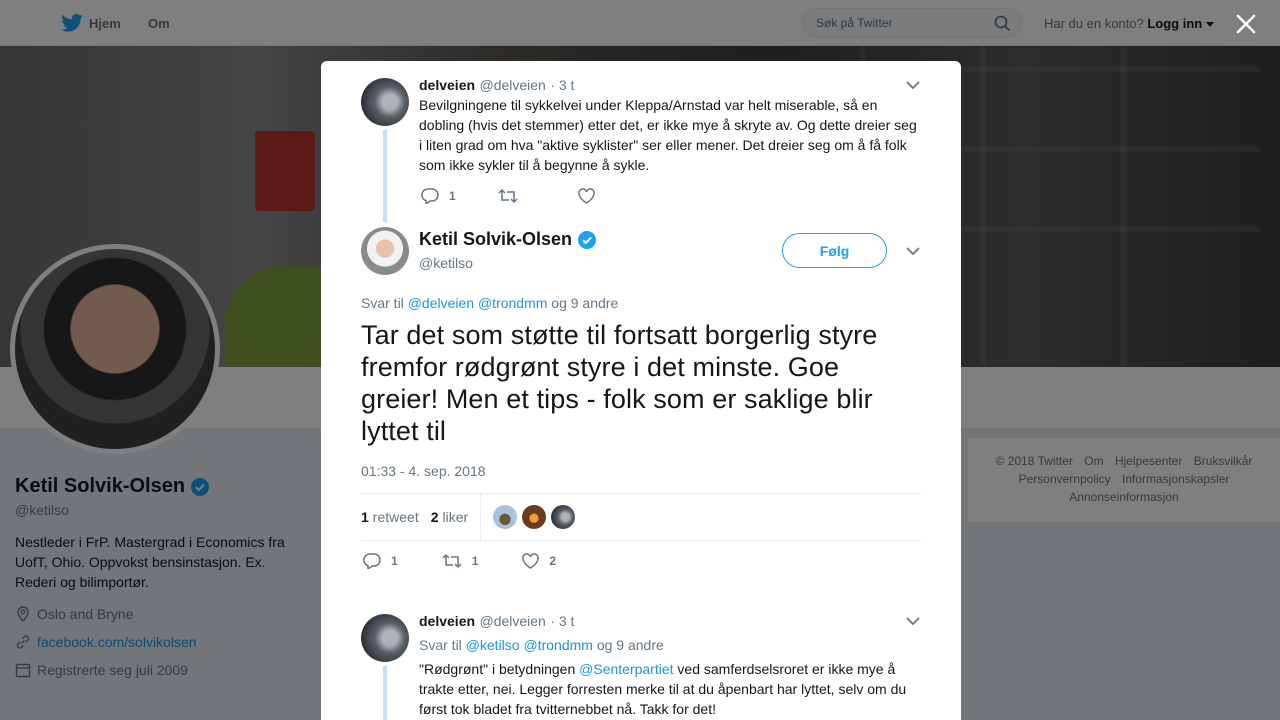 The height and width of the screenshot is (720, 1280). Describe the element at coordinates (446, 263) in the screenshot. I see `main-tweet-handle: @ketilso` at that location.